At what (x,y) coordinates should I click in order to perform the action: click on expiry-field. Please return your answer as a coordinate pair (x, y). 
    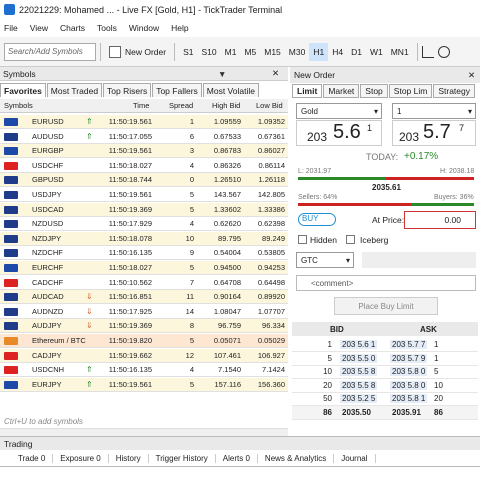
    Looking at the image, I should click on (419, 260).